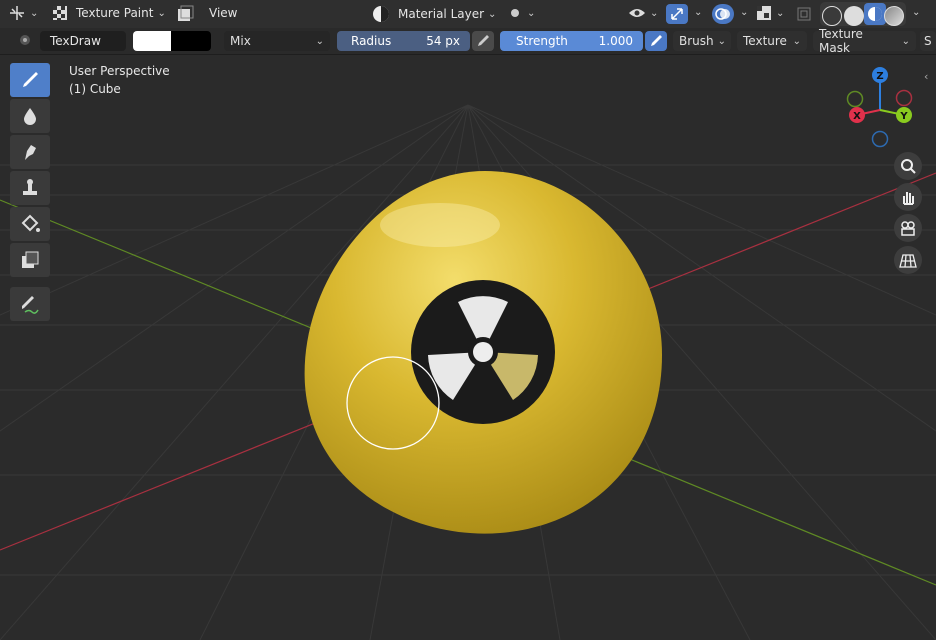 The height and width of the screenshot is (640, 936). I want to click on sidebar-toggle-arrow: ‹, so click(926, 76).